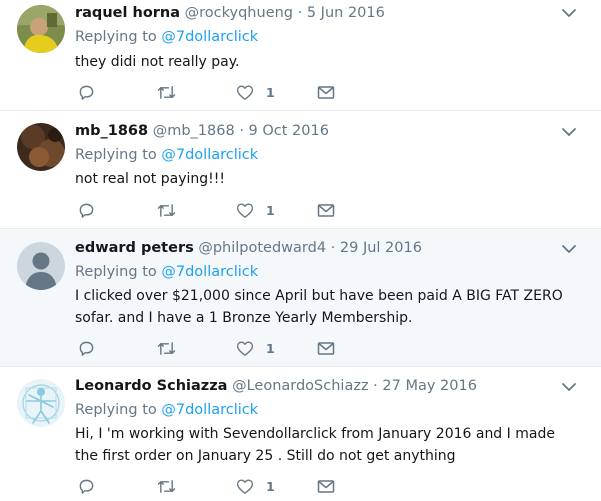  I want to click on tweet-date: 29 Jul 2016, so click(381, 248).